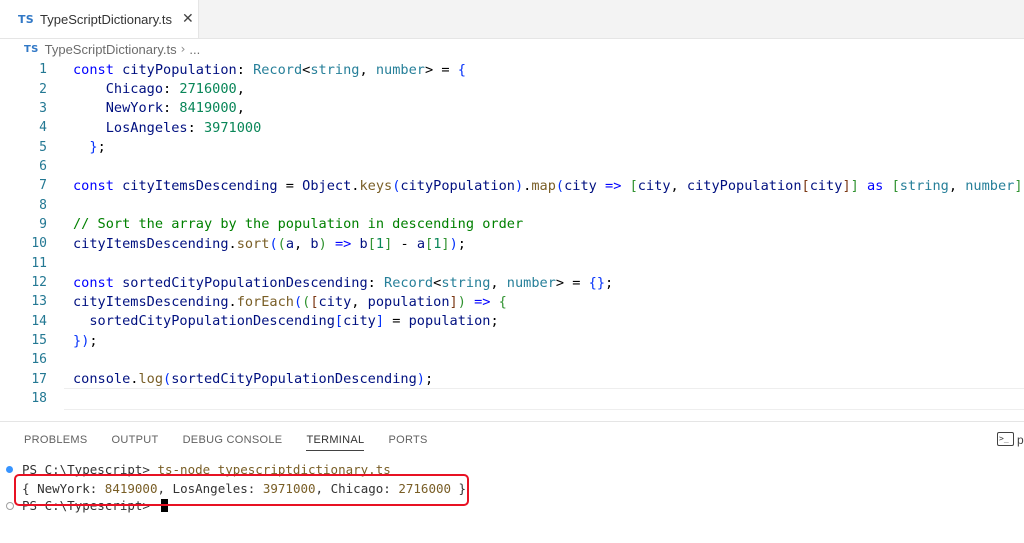 The image size is (1024, 543). Describe the element at coordinates (1005, 439) in the screenshot. I see `terminal-icon: >_` at that location.